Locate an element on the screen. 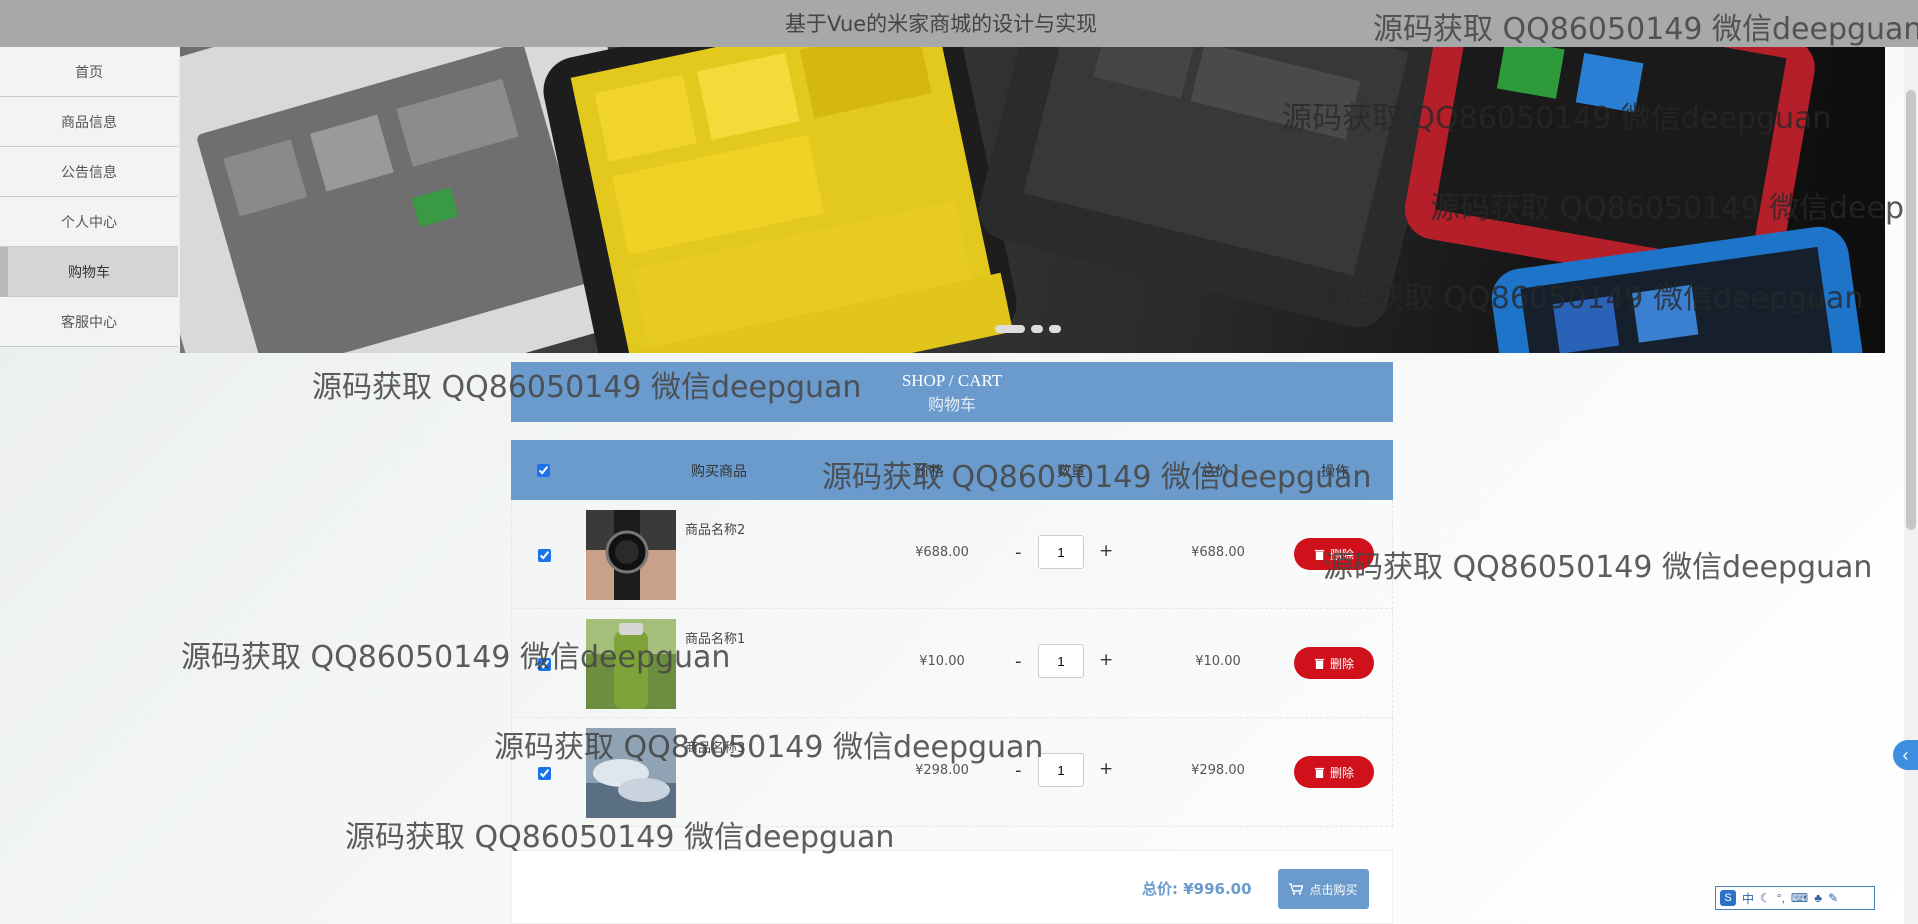 The height and width of the screenshot is (924, 1918). sum-caption: 总价: is located at coordinates (1160, 889).